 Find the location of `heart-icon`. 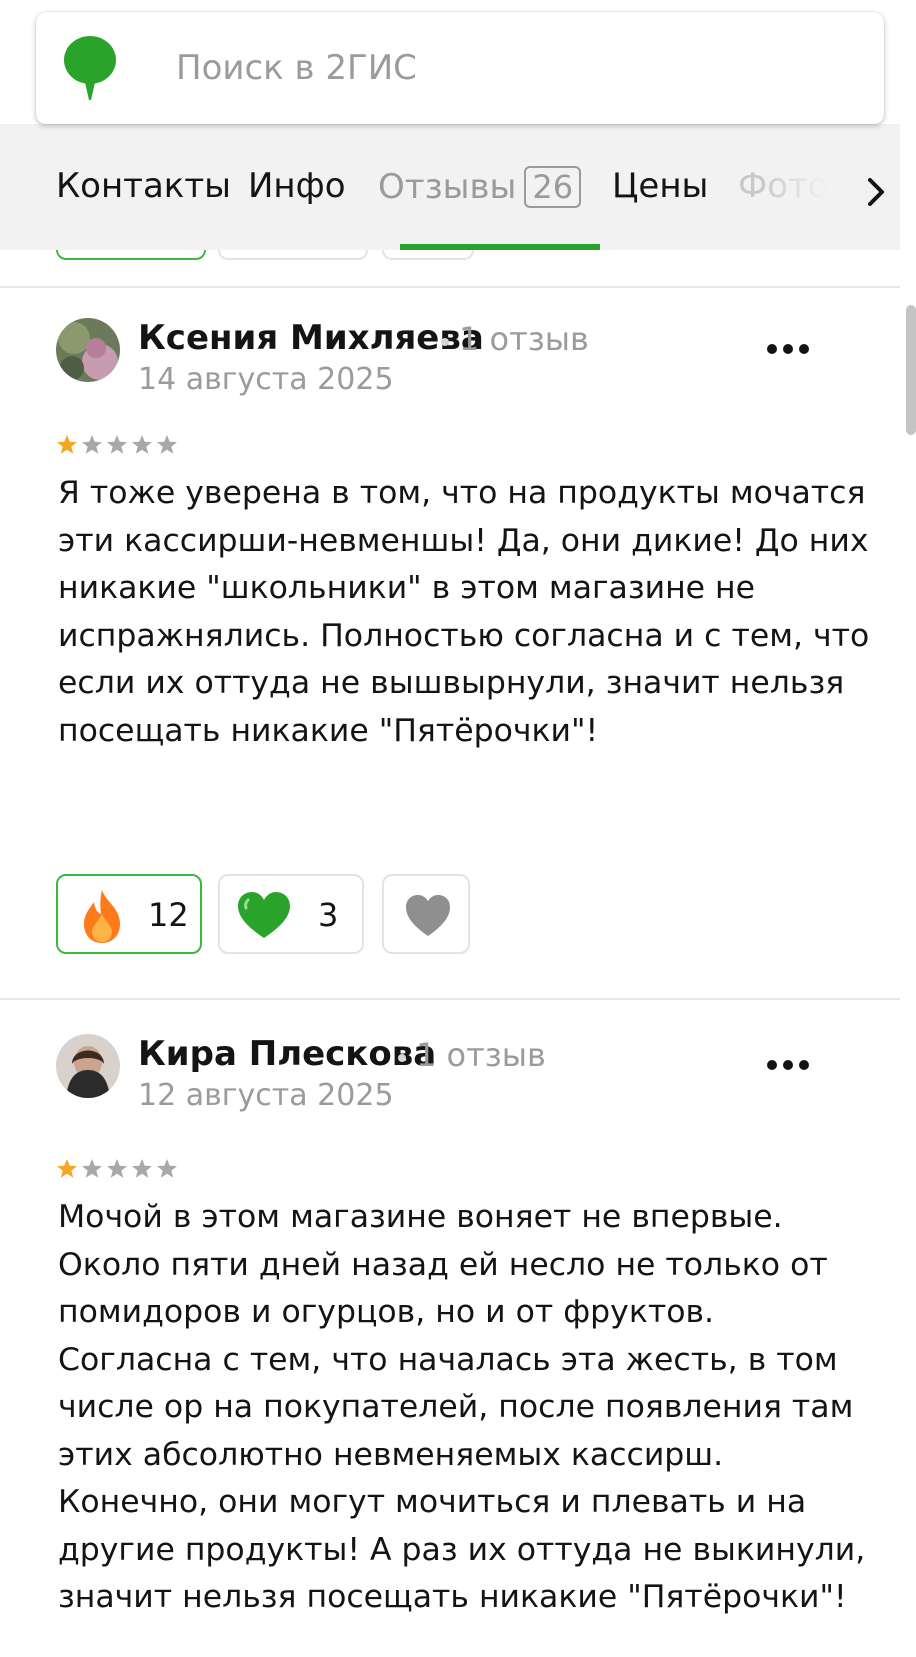

heart-icon is located at coordinates (428, 915).